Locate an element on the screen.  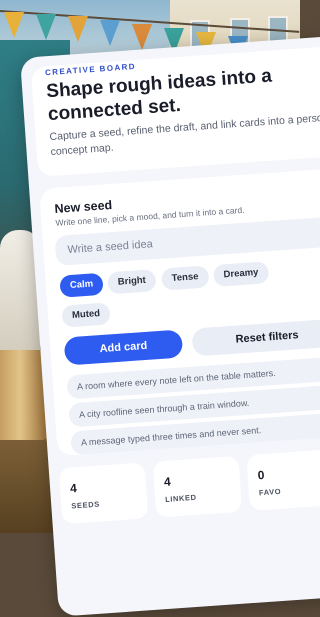
new-seed-title: New seed is located at coordinates (83, 206).